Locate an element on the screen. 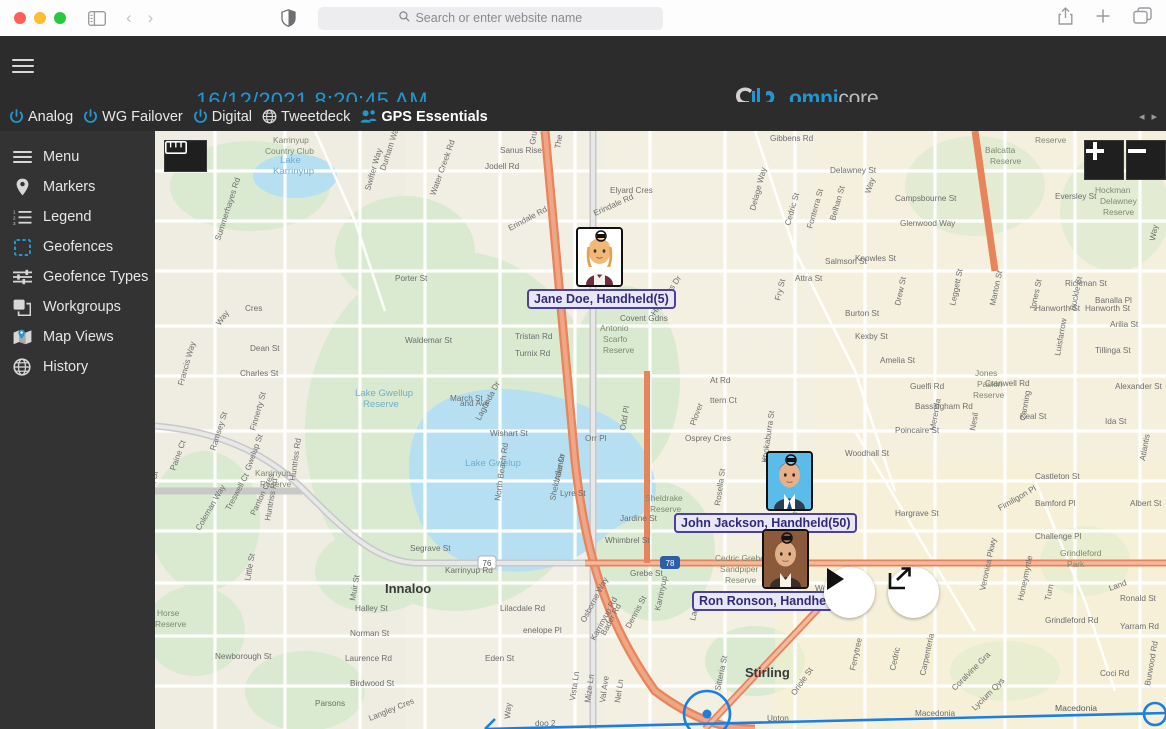 The height and width of the screenshot is (729, 1166). svg-text: Parsons is located at coordinates (330, 703).